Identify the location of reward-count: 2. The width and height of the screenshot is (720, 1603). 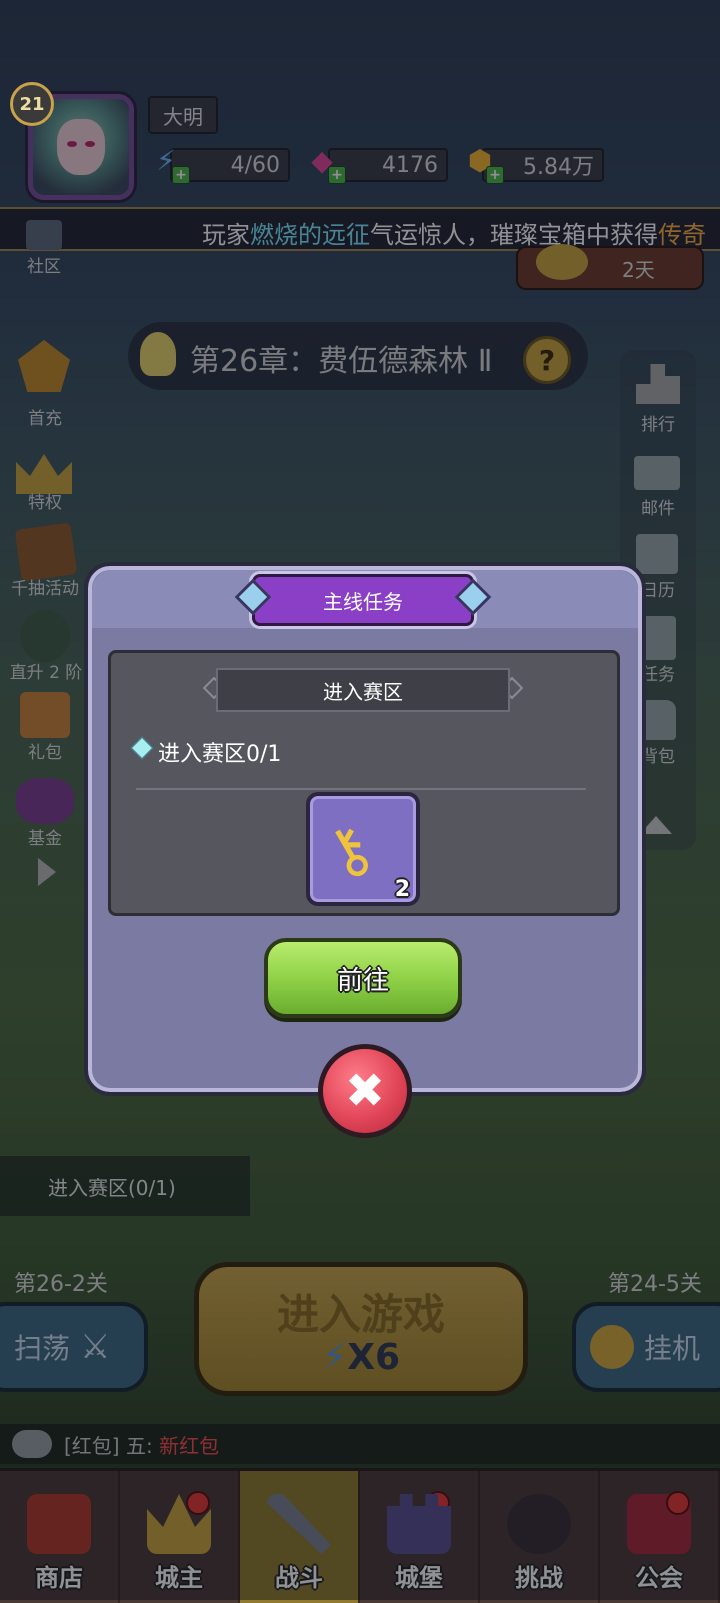
(402, 889).